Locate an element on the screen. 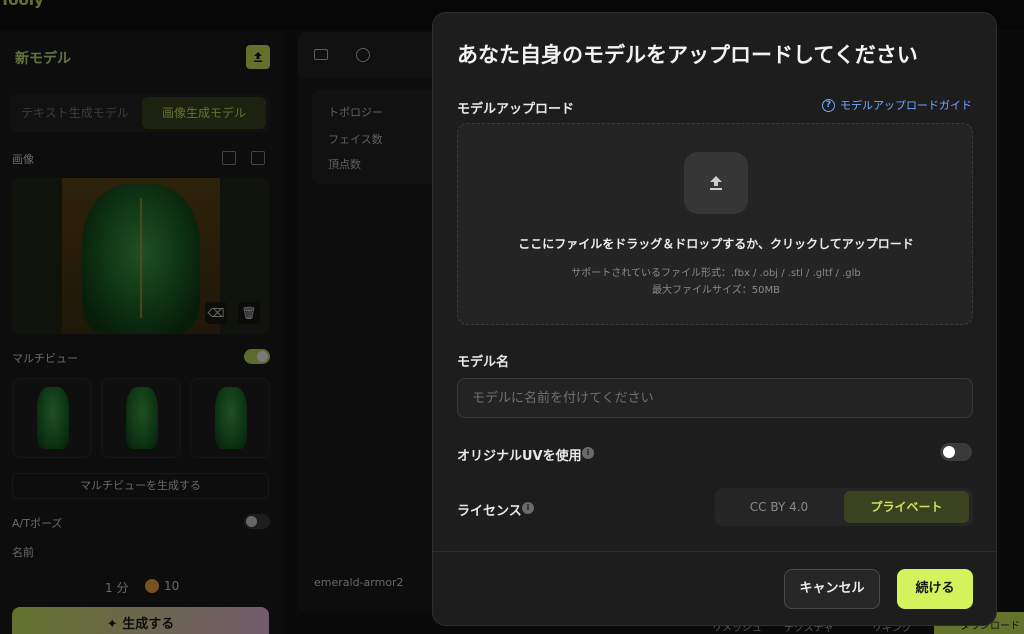 The width and height of the screenshot is (1024, 634). license-selector: CC BY 4.0 プライベート is located at coordinates (844, 507).